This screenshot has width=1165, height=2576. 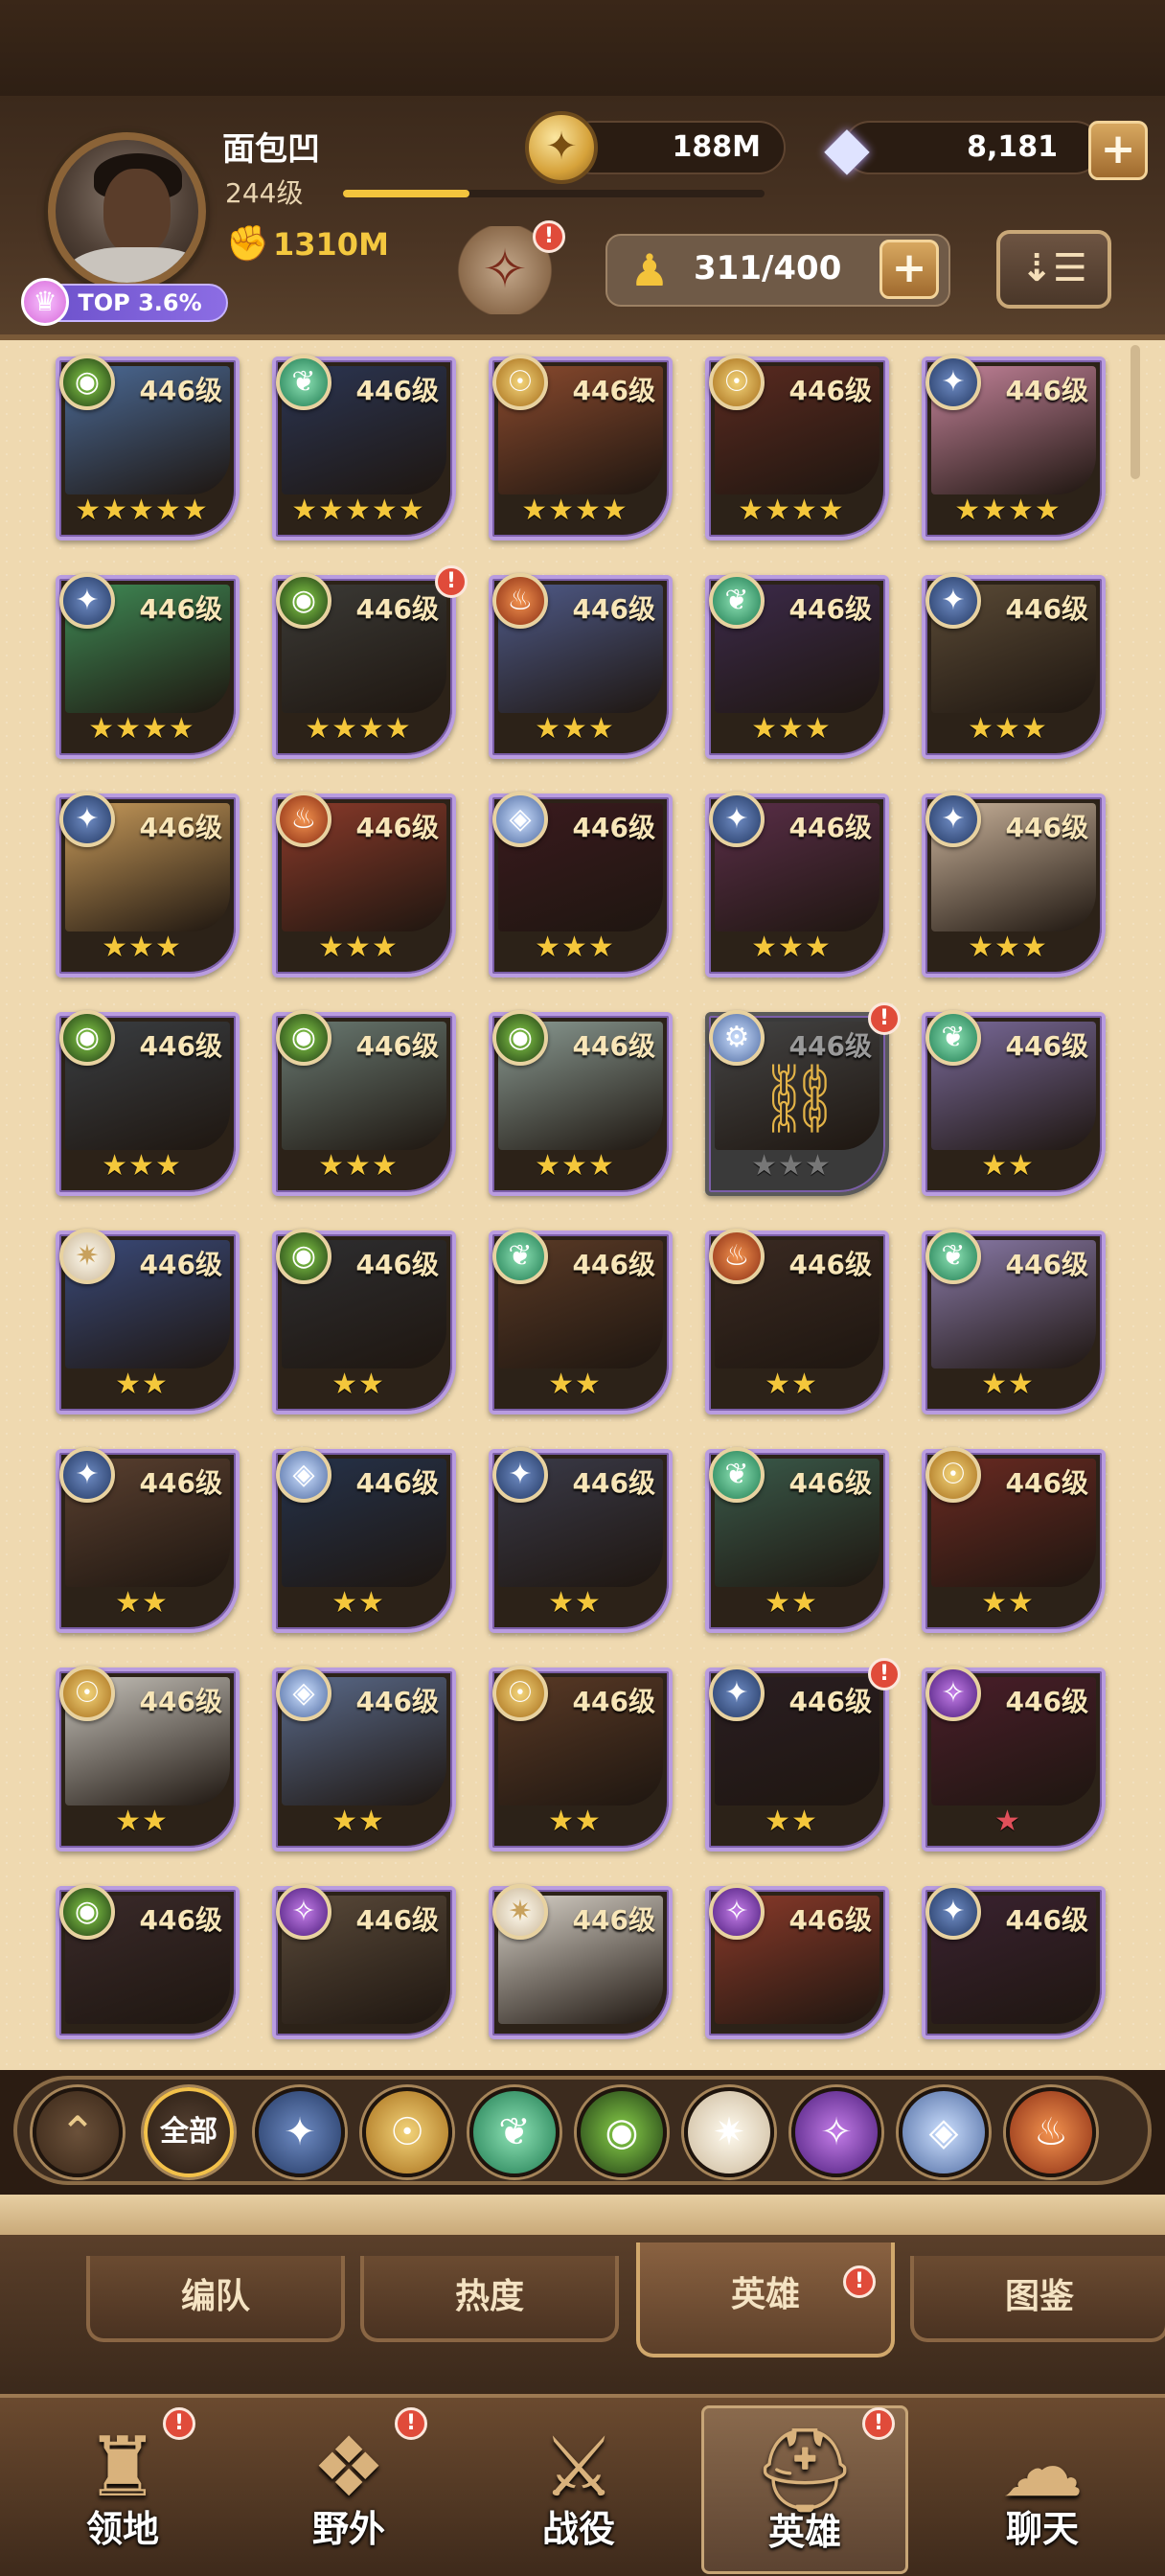 What do you see at coordinates (489, 2299) in the screenshot?
I see `tab-popularity: 热度` at bounding box center [489, 2299].